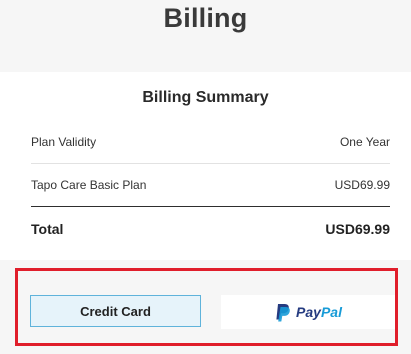 The image size is (411, 354). I want to click on total-row: Total USD69.99, so click(210, 229).